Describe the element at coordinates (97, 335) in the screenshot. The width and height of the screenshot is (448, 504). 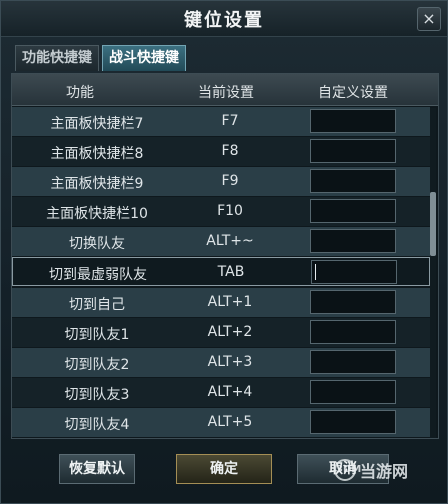
I see `row-function: 切到队友1` at that location.